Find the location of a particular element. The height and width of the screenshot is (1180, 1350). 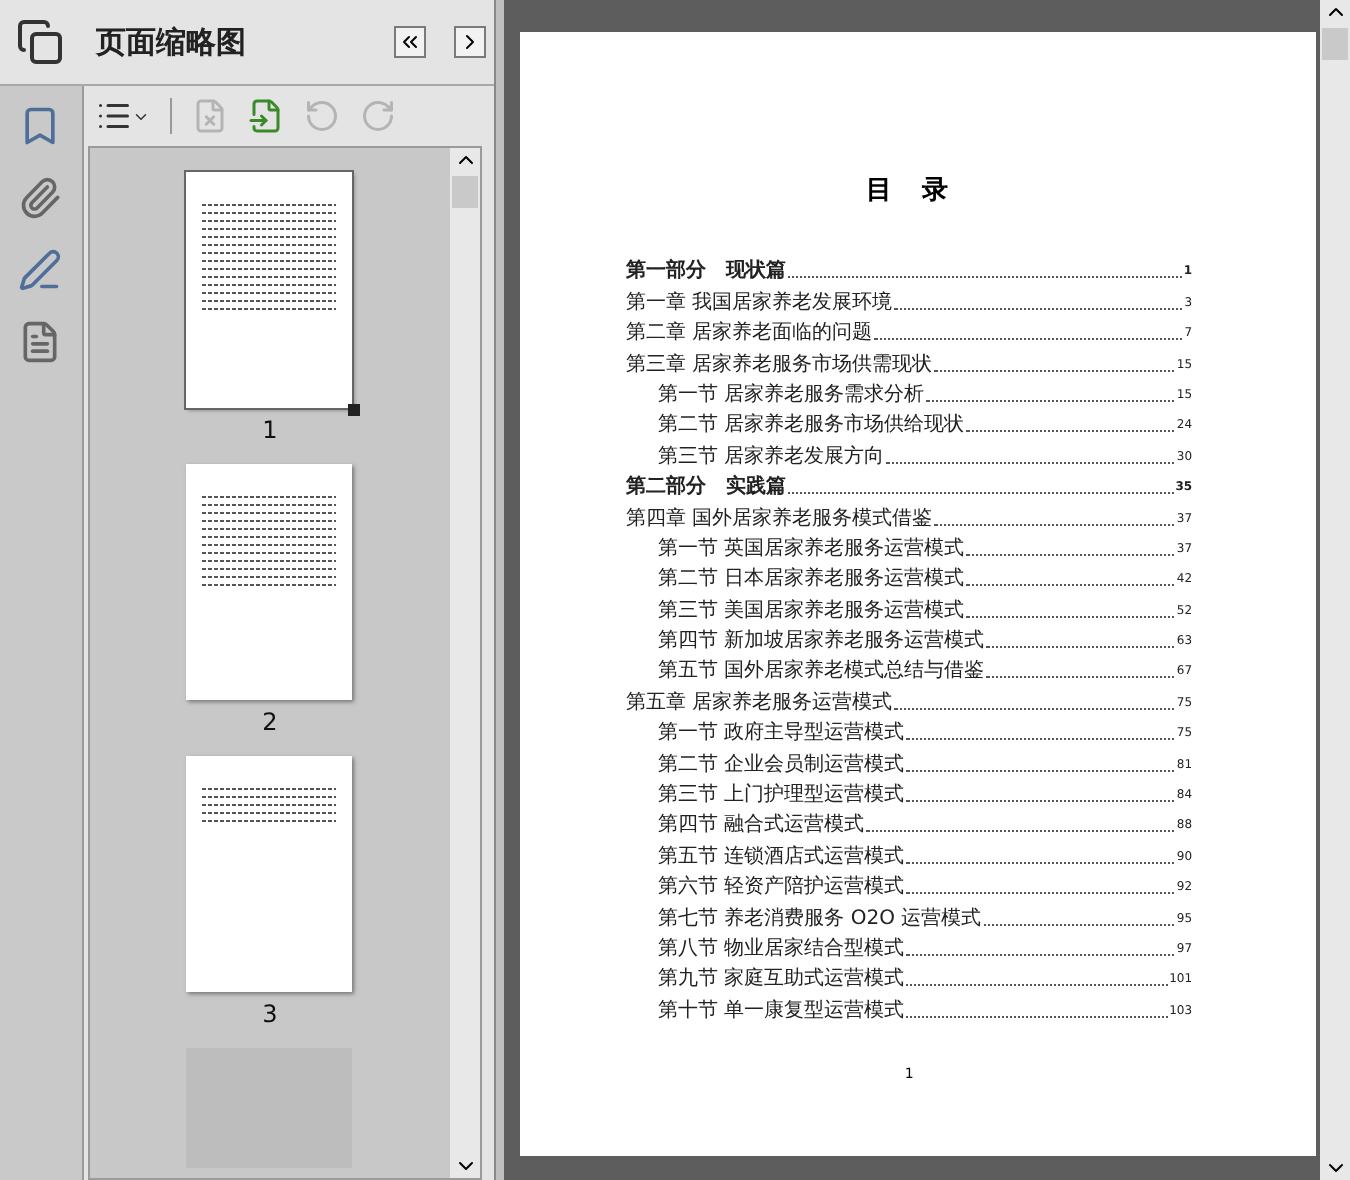

pages-icon is located at coordinates (39, 42).